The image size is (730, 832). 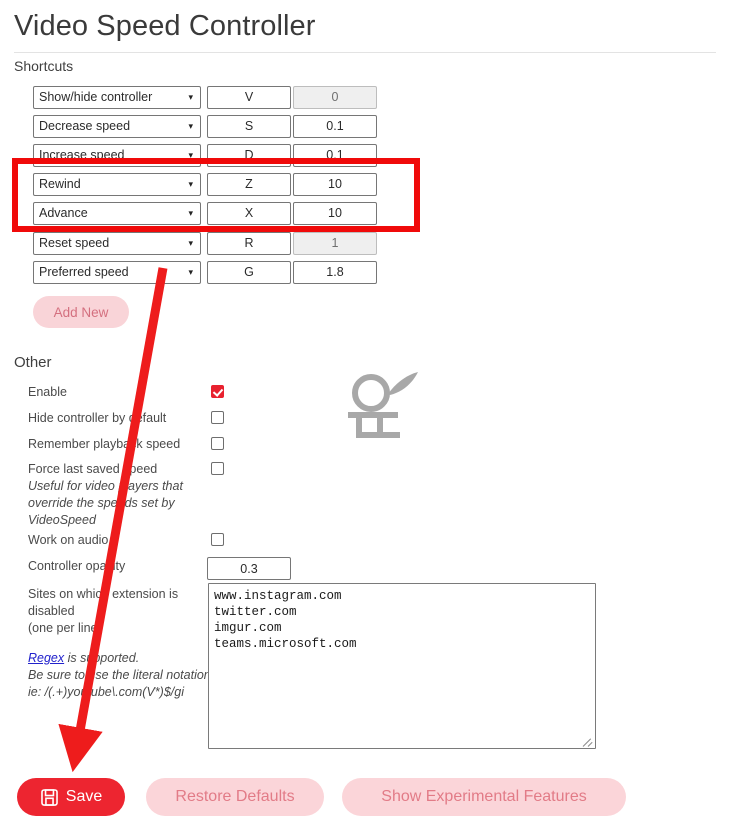 What do you see at coordinates (93, 469) in the screenshot?
I see `other-option-label: Force last saved speed` at bounding box center [93, 469].